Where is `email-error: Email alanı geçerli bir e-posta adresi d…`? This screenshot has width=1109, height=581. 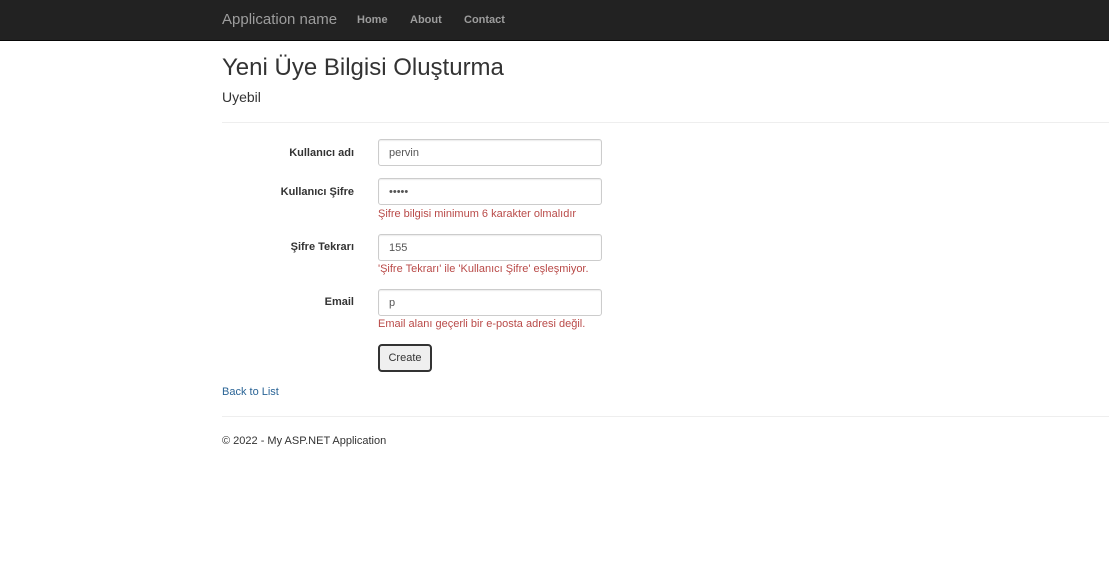 email-error: Email alanı geçerli bir e-posta adresi d… is located at coordinates (482, 324).